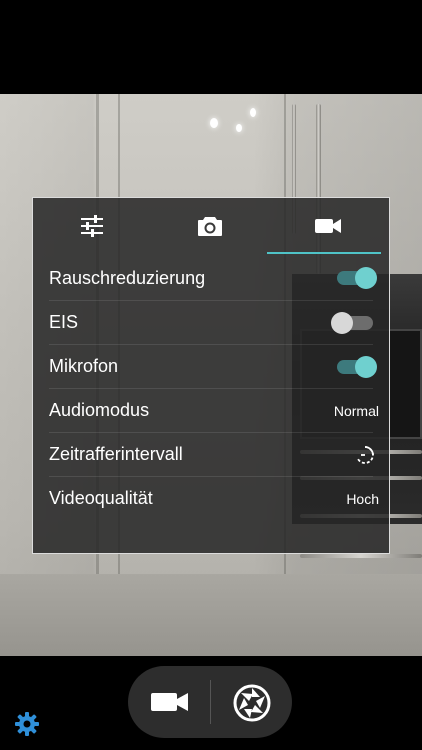  I want to click on setting-row-eis: EIS, so click(211, 322).